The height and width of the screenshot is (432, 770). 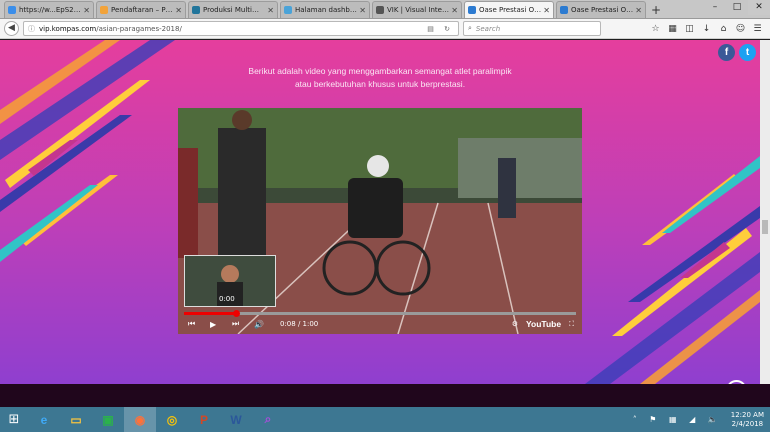 I want to click on taskbar-app-firefox-icon: ◉, so click(x=140, y=419).